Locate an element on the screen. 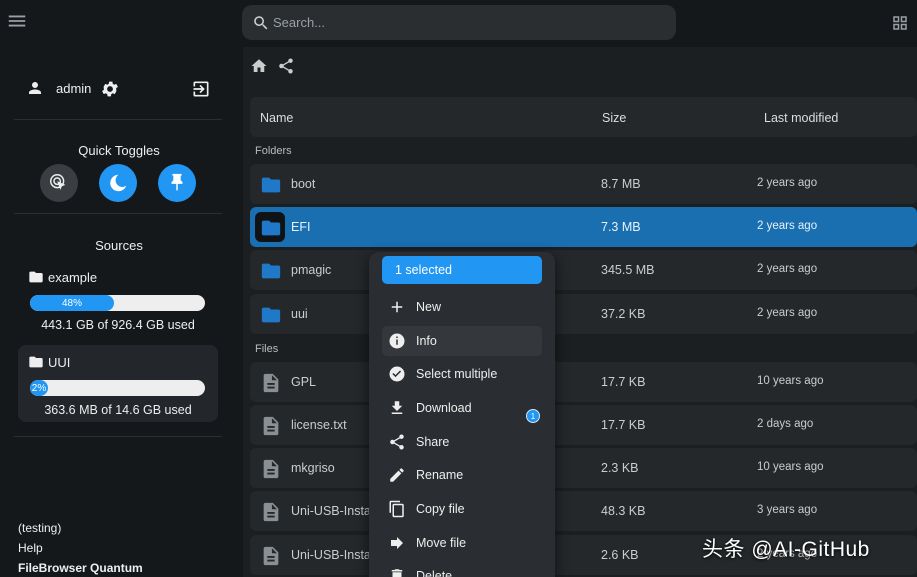 The height and width of the screenshot is (577, 917). row-size: 8.7 MB is located at coordinates (621, 184).